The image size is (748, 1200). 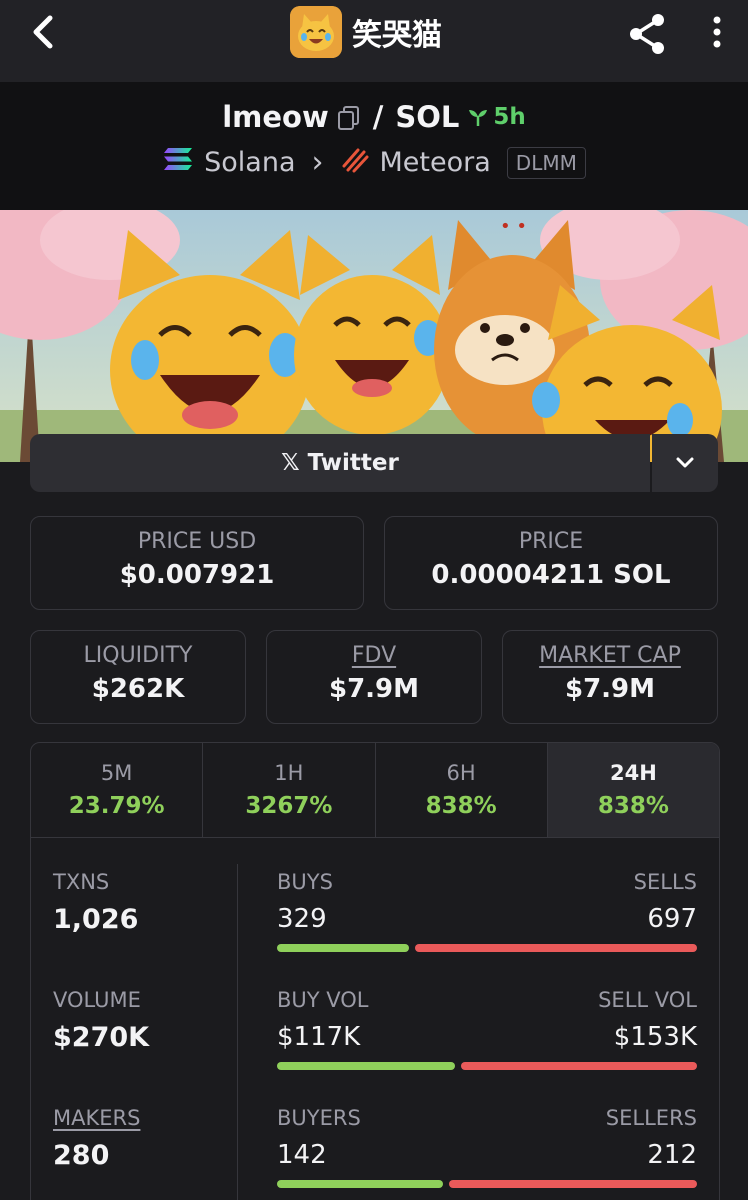 What do you see at coordinates (665, 882) in the screenshot?
I see `sells-label: SELLS` at bounding box center [665, 882].